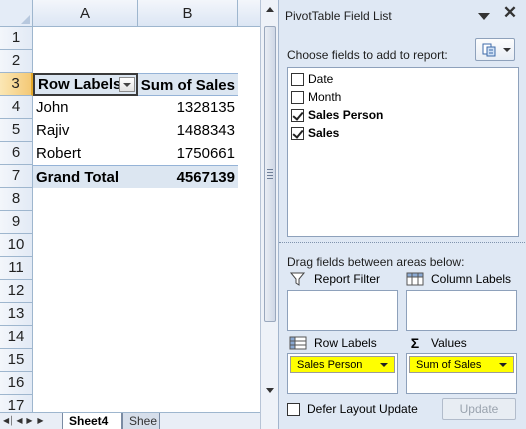  What do you see at coordinates (16, 314) in the screenshot?
I see `row-header: 13` at bounding box center [16, 314].